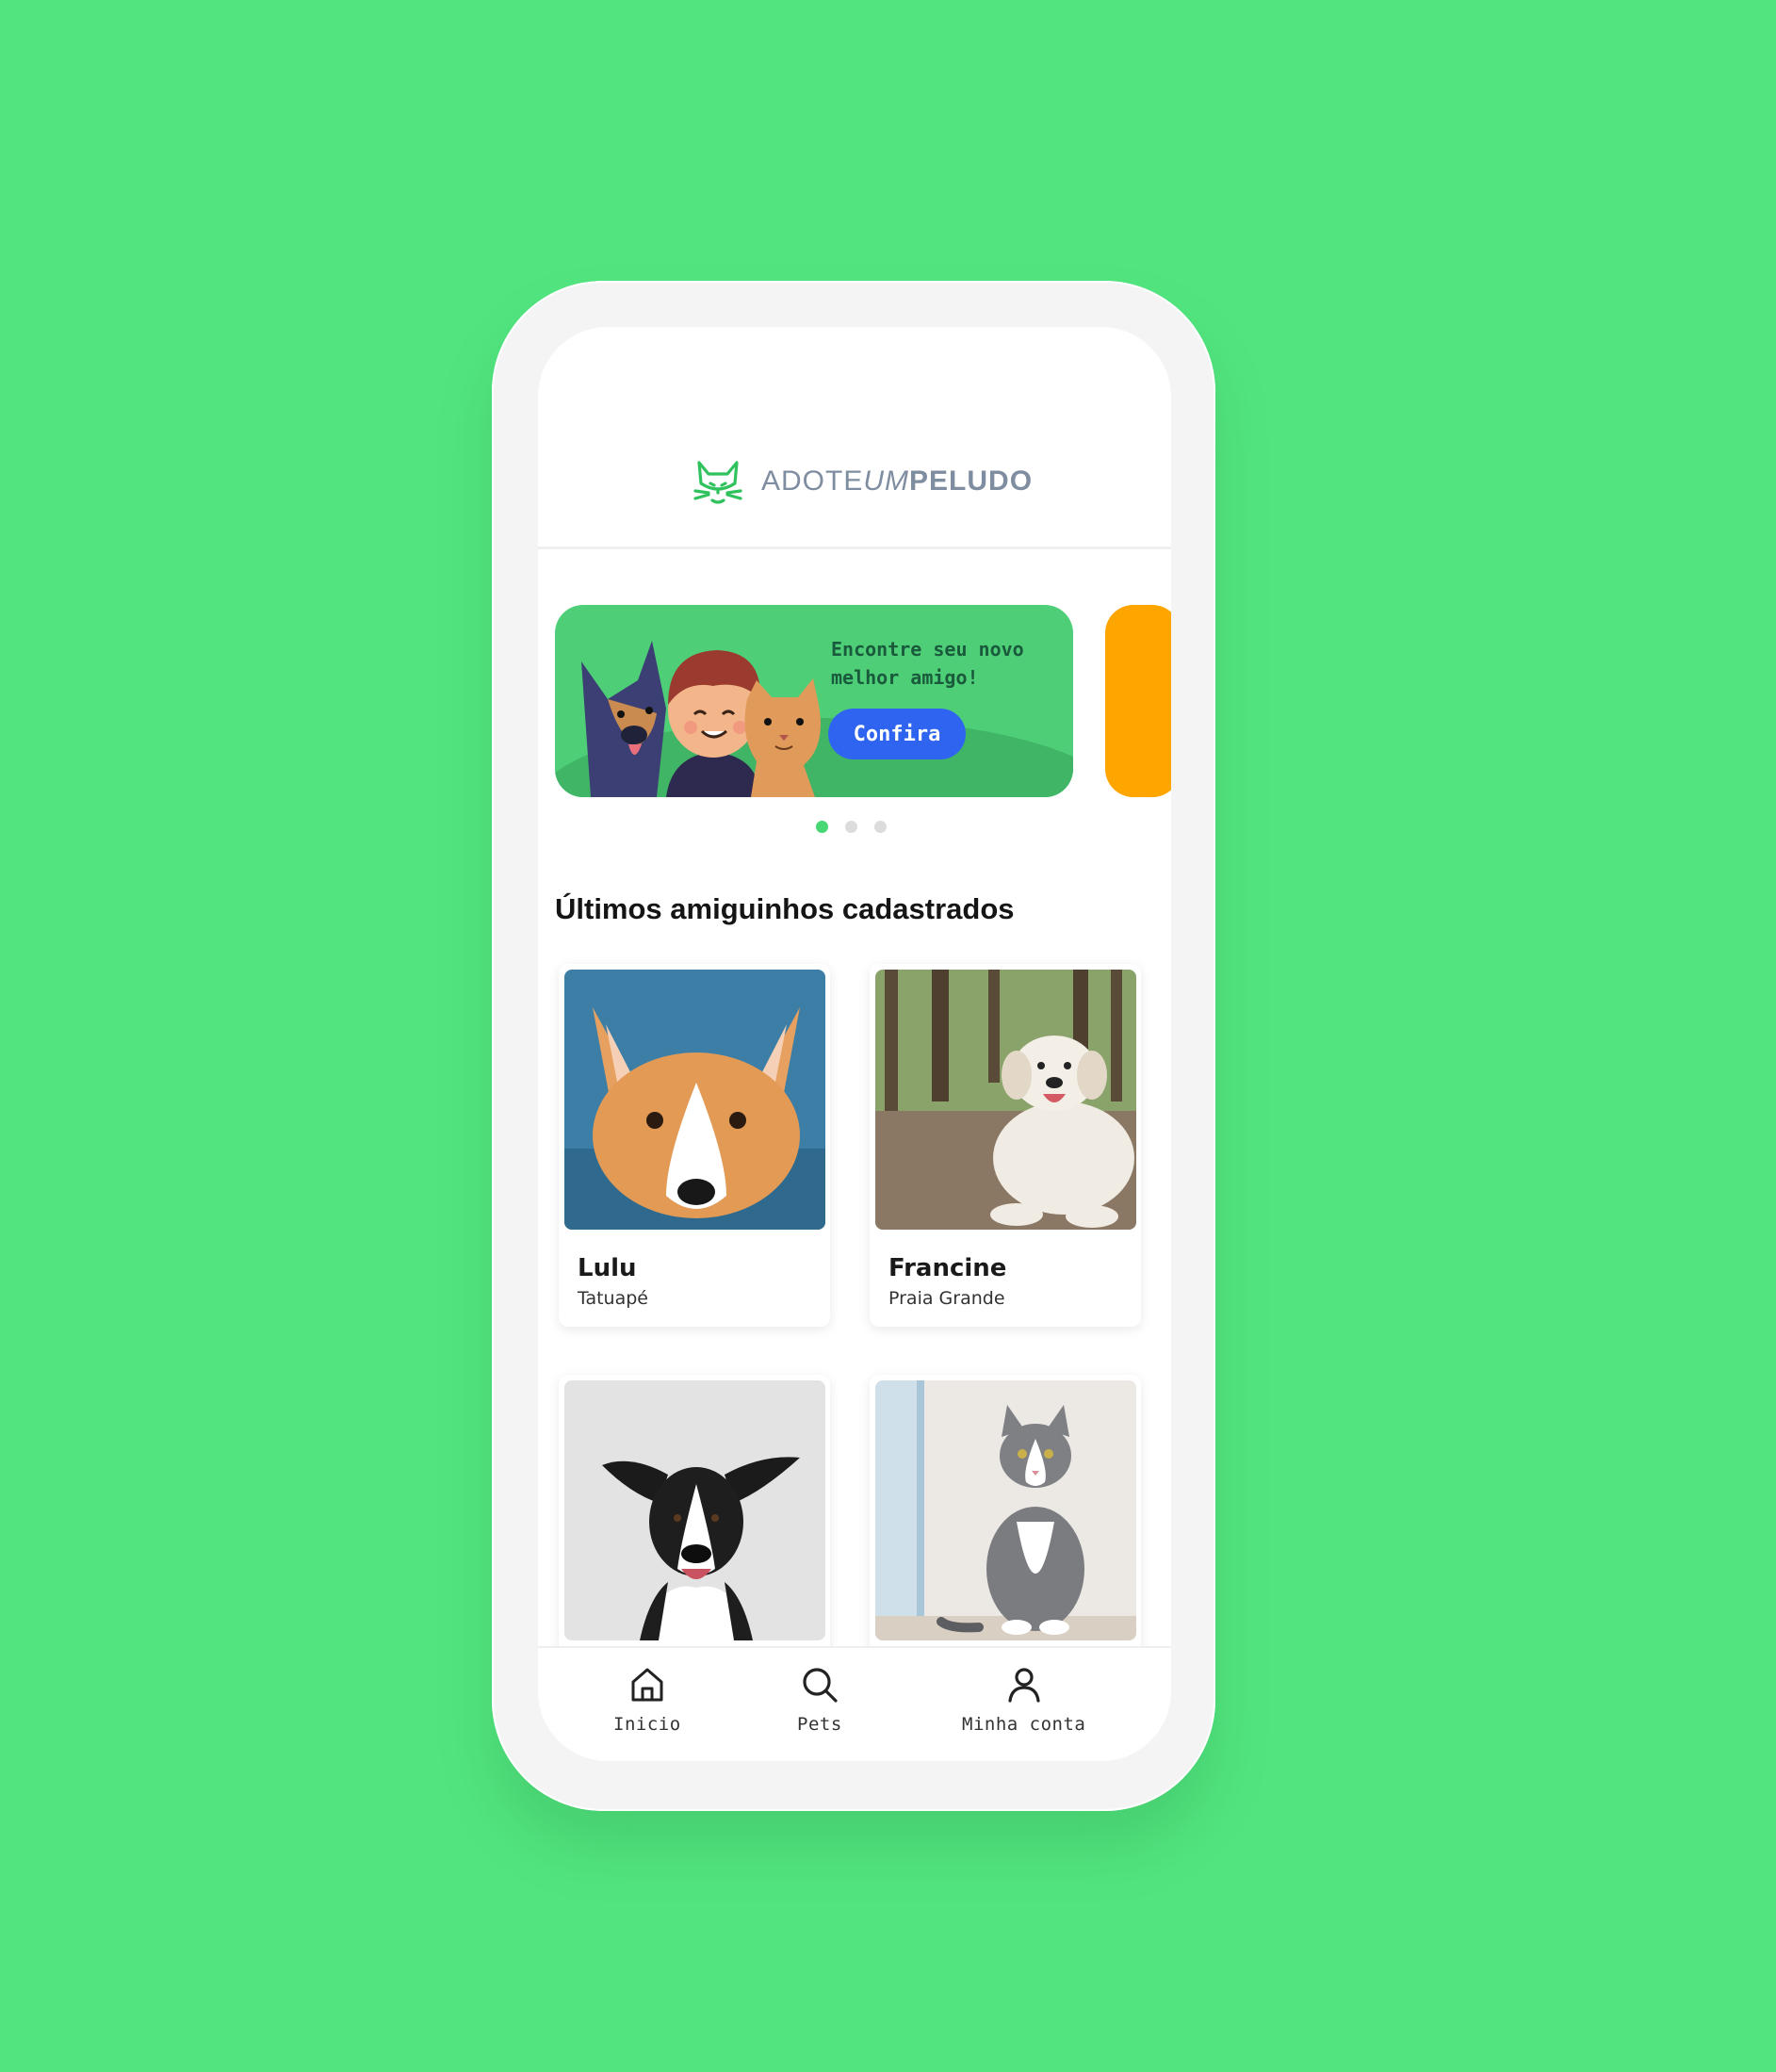 The height and width of the screenshot is (2072, 1776). I want to click on pet-name: Francine, so click(947, 1268).